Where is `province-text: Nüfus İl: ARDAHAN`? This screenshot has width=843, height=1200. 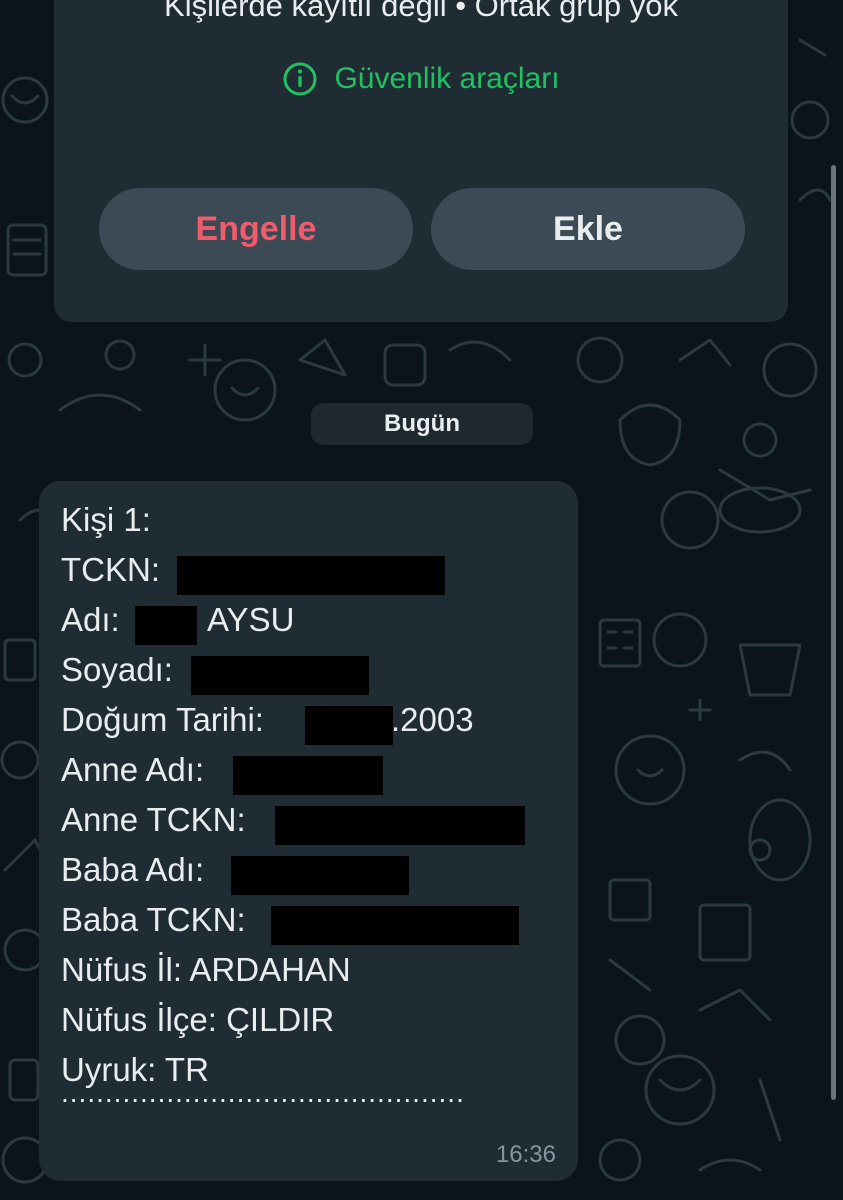
province-text: Nüfus İl: ARDAHAN is located at coordinates (206, 969).